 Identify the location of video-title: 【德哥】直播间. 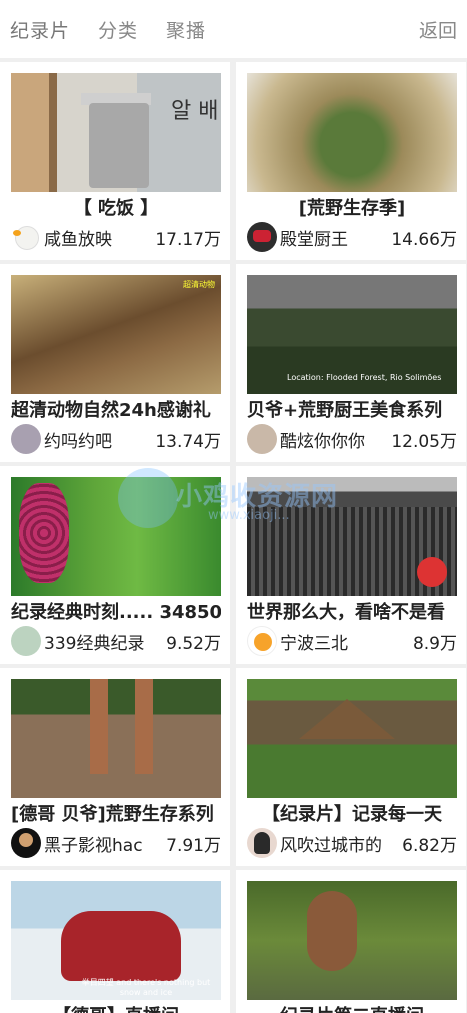
(116, 1007).